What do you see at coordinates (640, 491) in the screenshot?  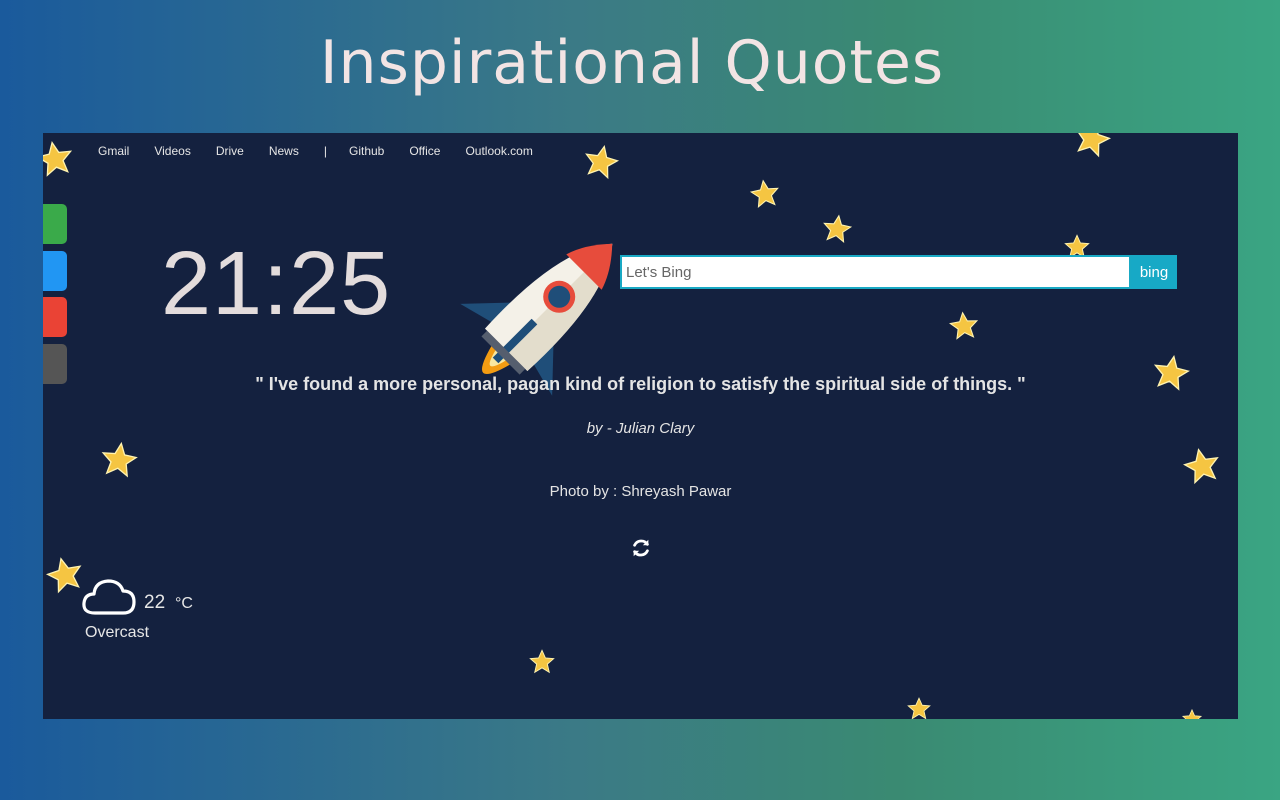 I see `photo-credit: Photo by : Shreyash Pawar` at bounding box center [640, 491].